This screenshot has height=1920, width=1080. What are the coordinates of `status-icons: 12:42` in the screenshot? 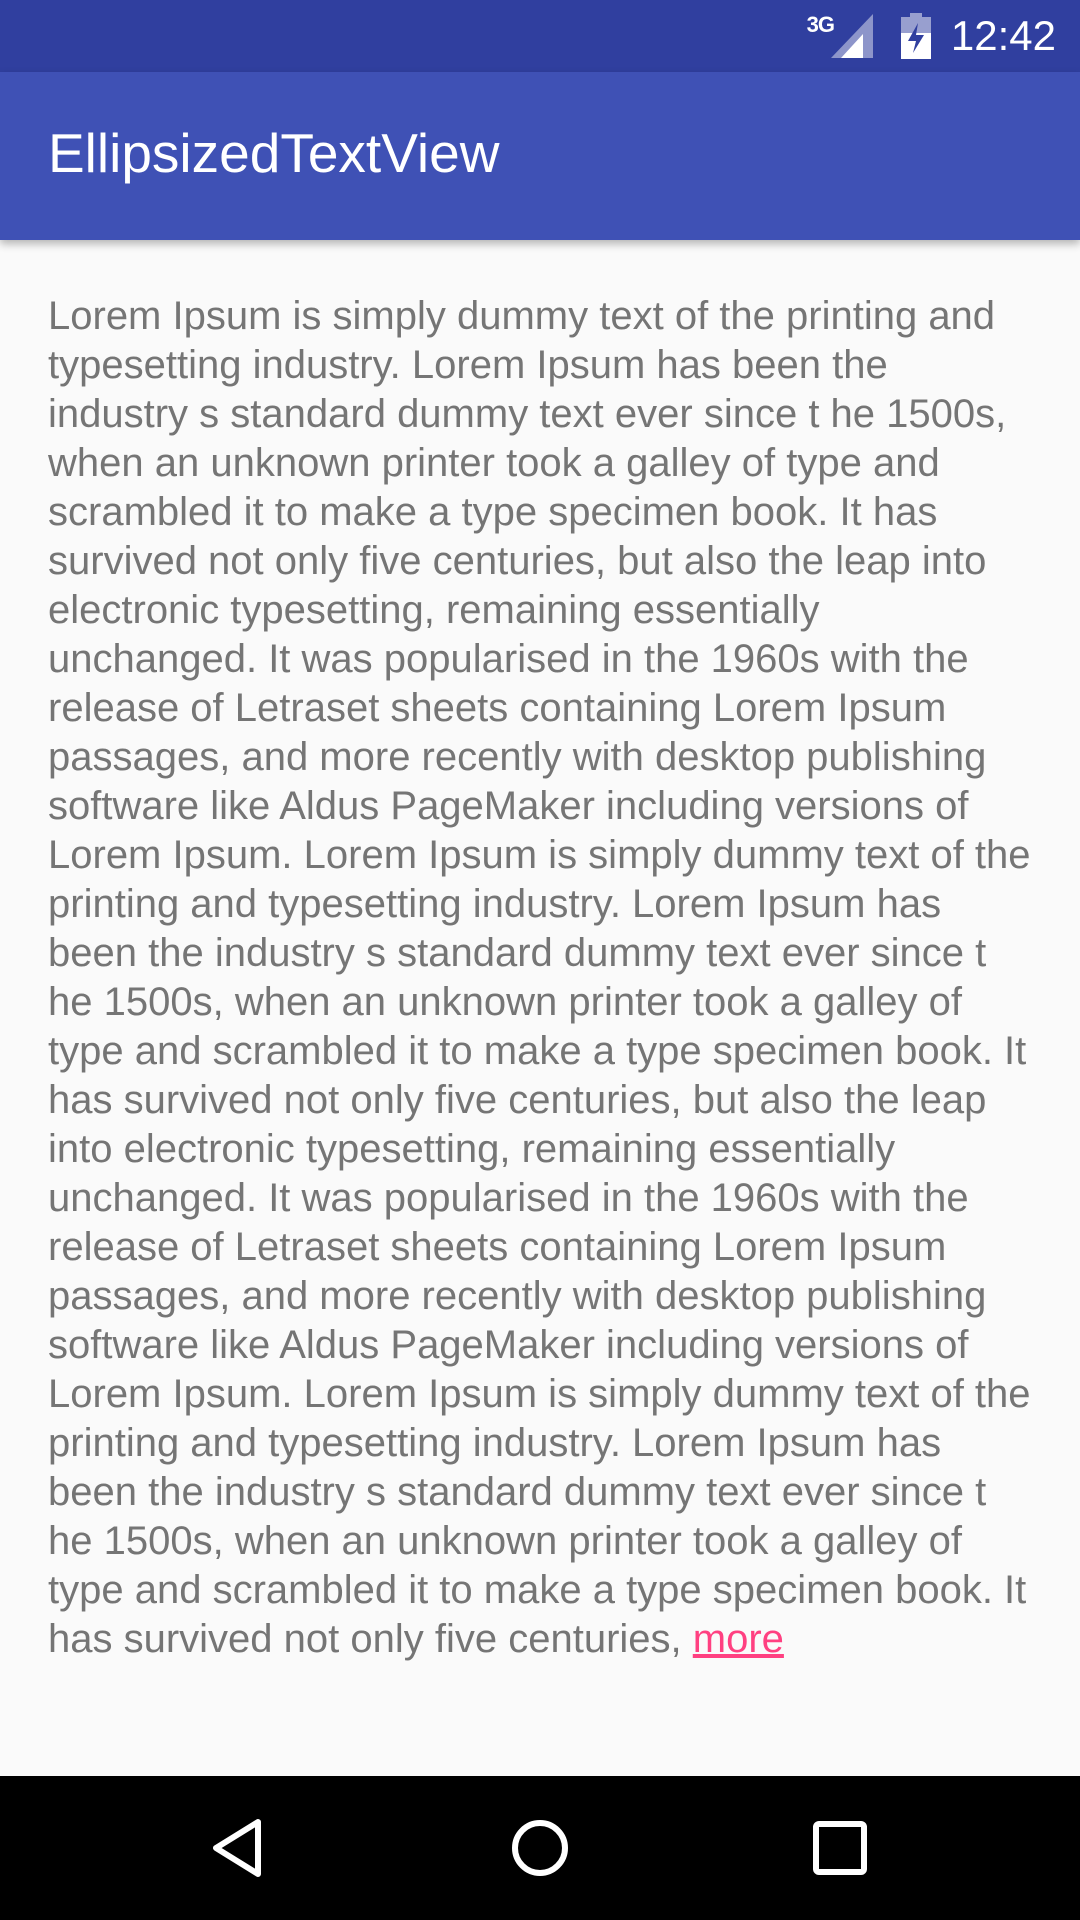 It's located at (943, 36).